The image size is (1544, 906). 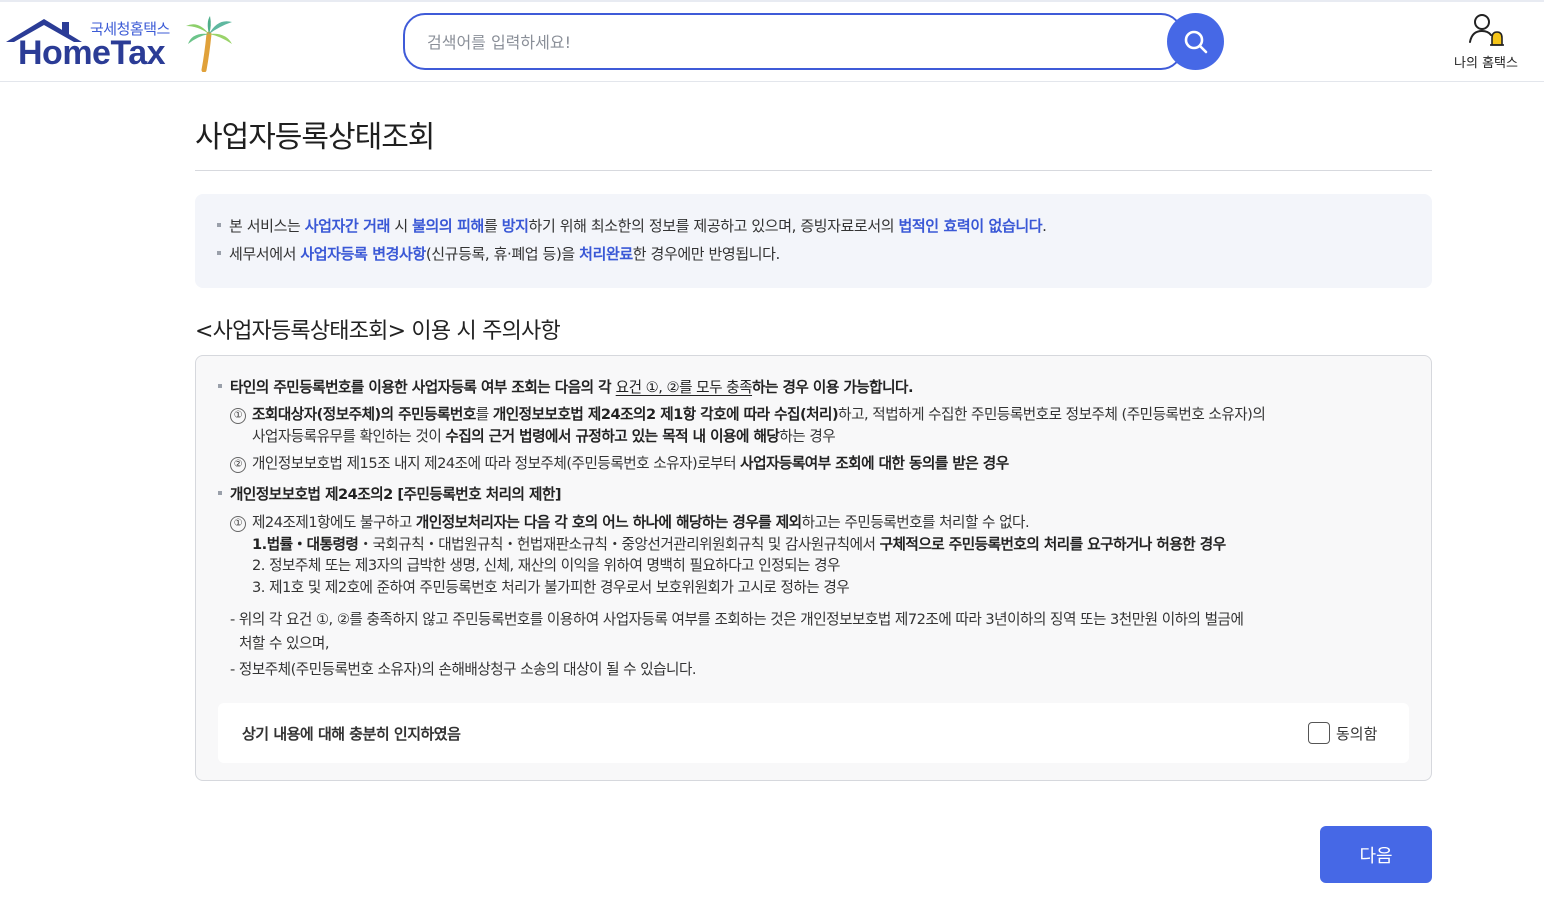 I want to click on caution-text: 를, so click(x=484, y=414).